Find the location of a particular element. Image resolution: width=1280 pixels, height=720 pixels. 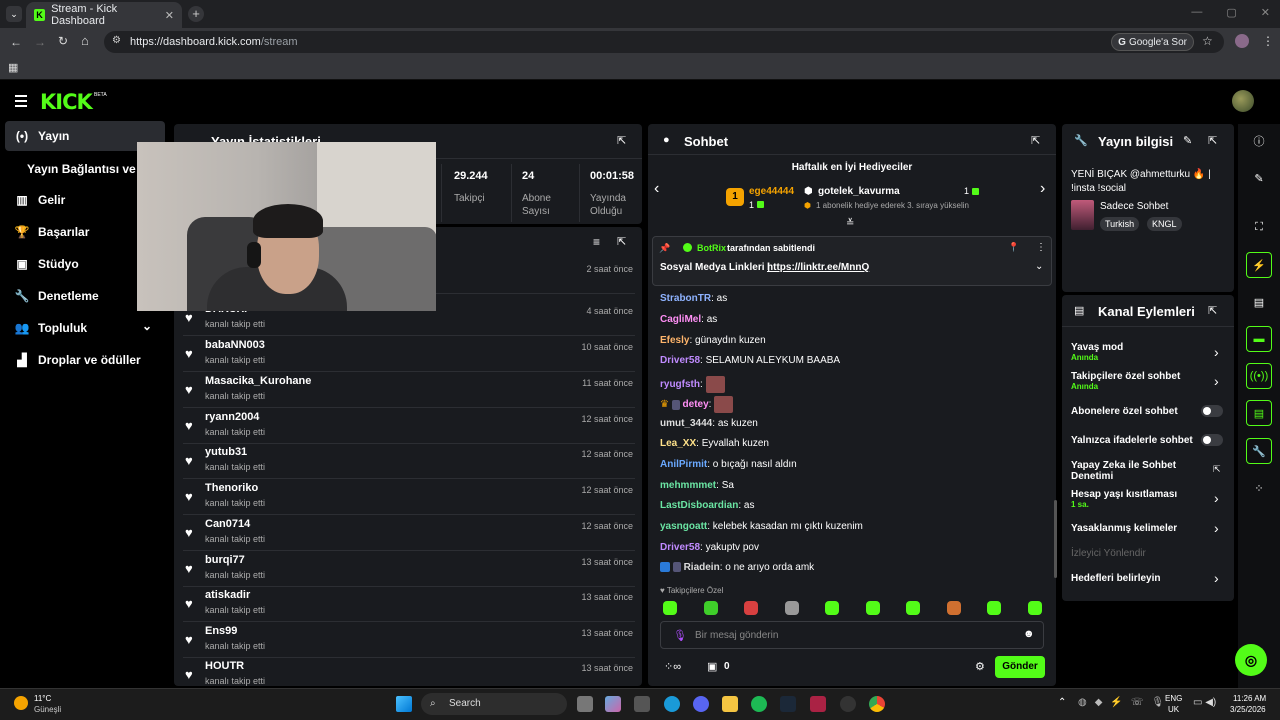

follower-name: ryann2004 is located at coordinates (232, 417).